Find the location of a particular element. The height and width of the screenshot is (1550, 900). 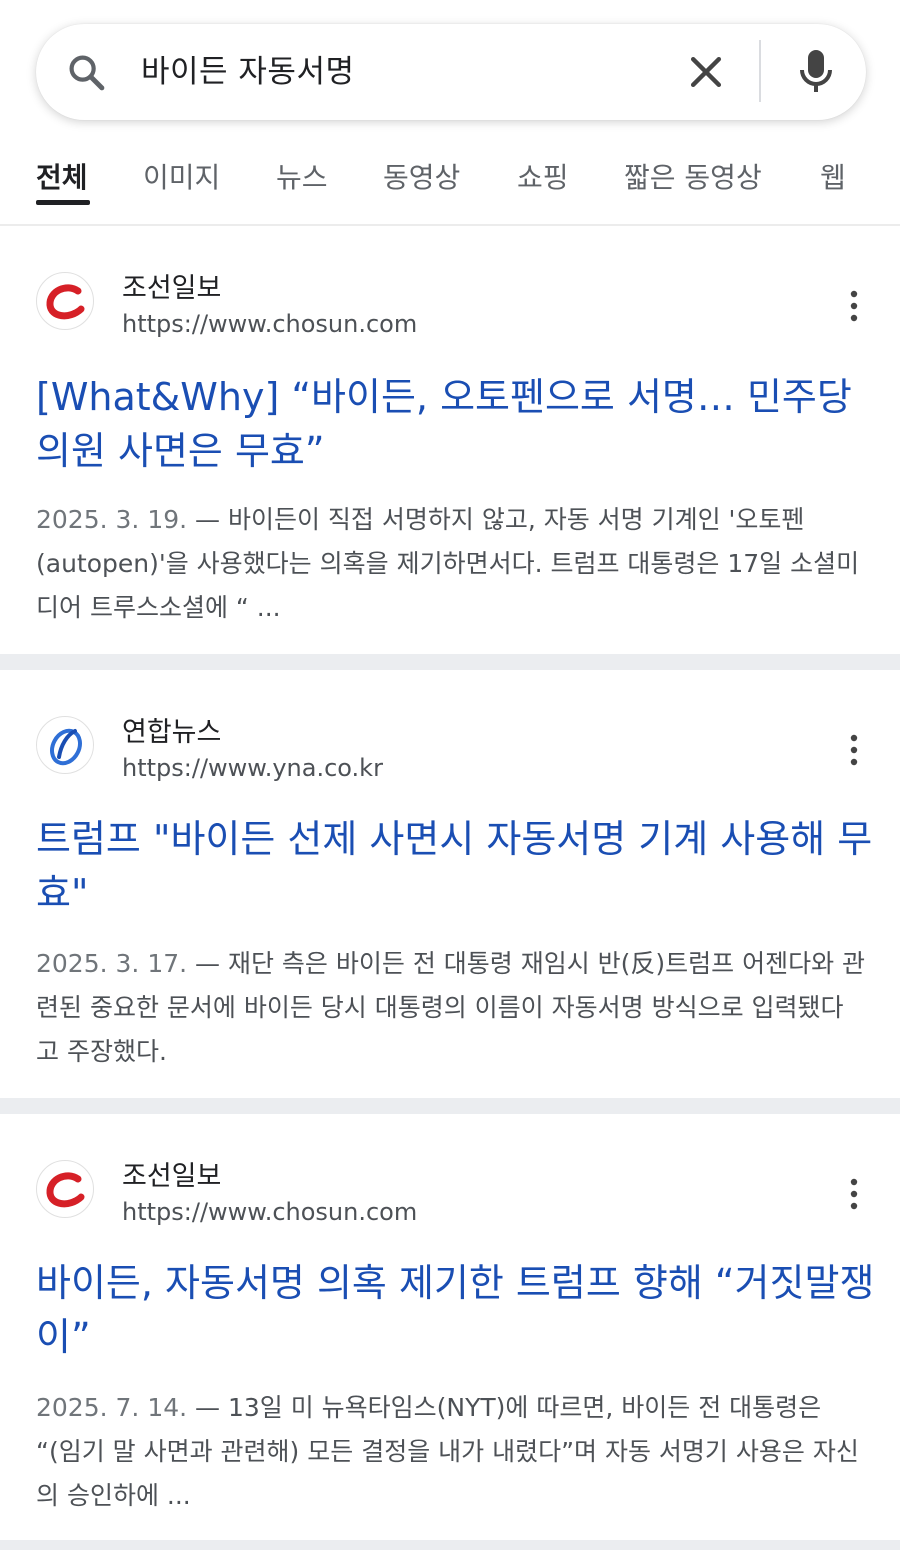

search-icon is located at coordinates (87, 73).